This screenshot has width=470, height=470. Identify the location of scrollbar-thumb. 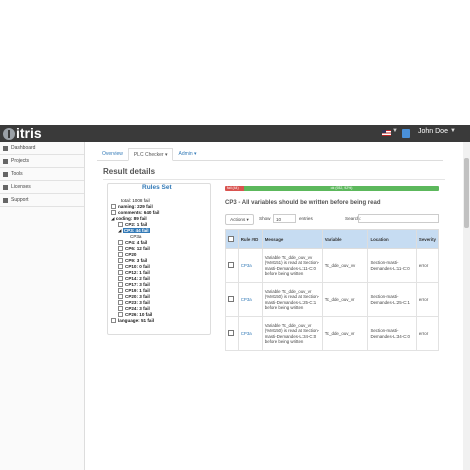
(466, 193).